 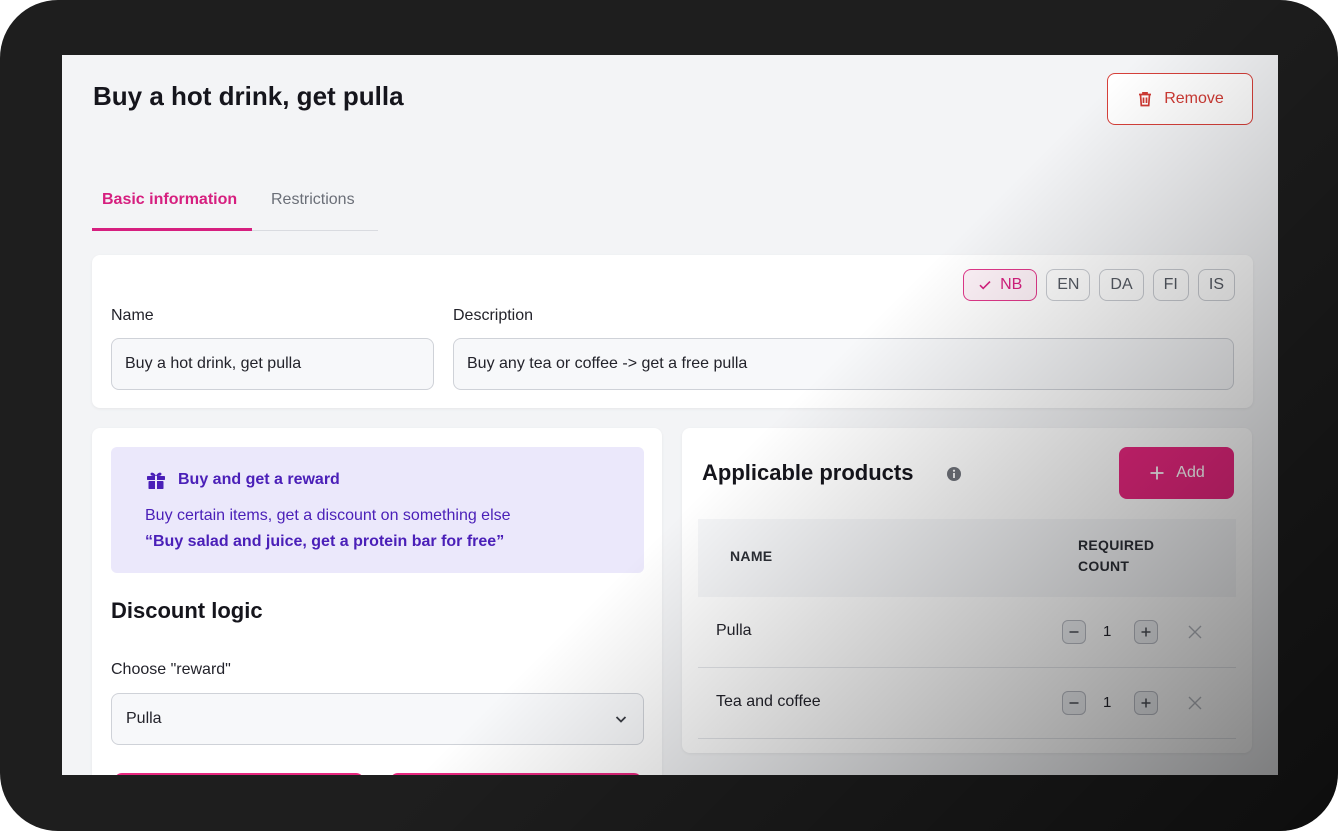 I want to click on promo-title-text: Buy and get a reward, so click(x=259, y=479).